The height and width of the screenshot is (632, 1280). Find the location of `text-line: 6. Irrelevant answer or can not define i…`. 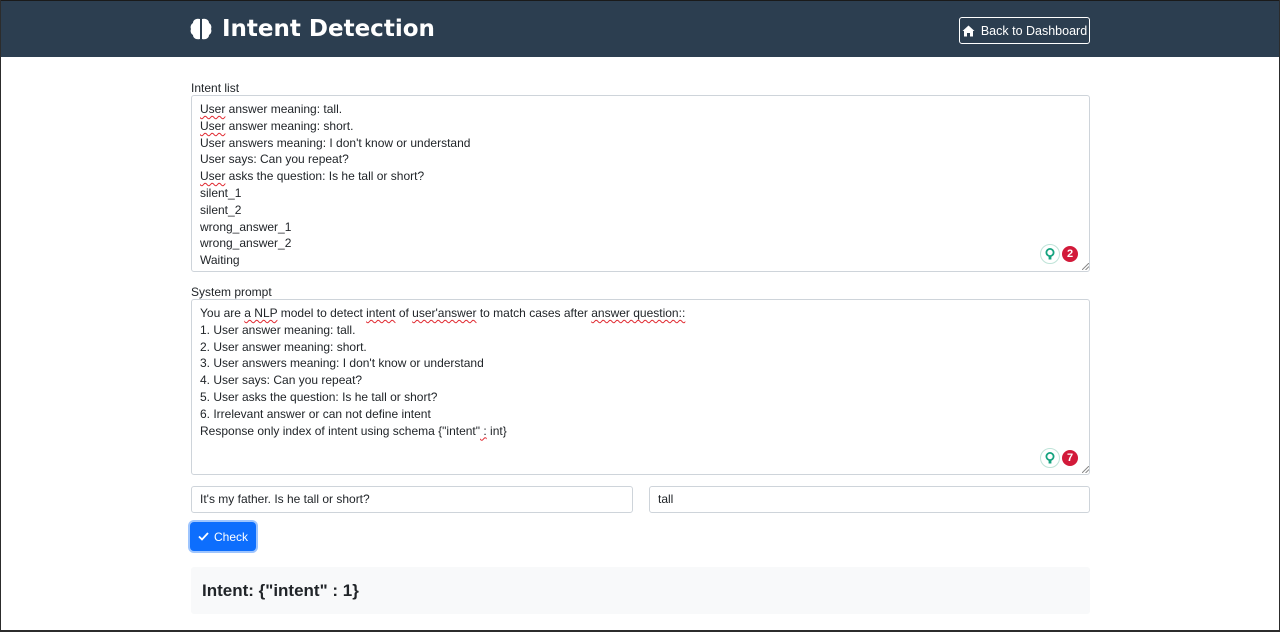

text-line: 6. Irrelevant answer or can not define i… is located at coordinates (640, 414).